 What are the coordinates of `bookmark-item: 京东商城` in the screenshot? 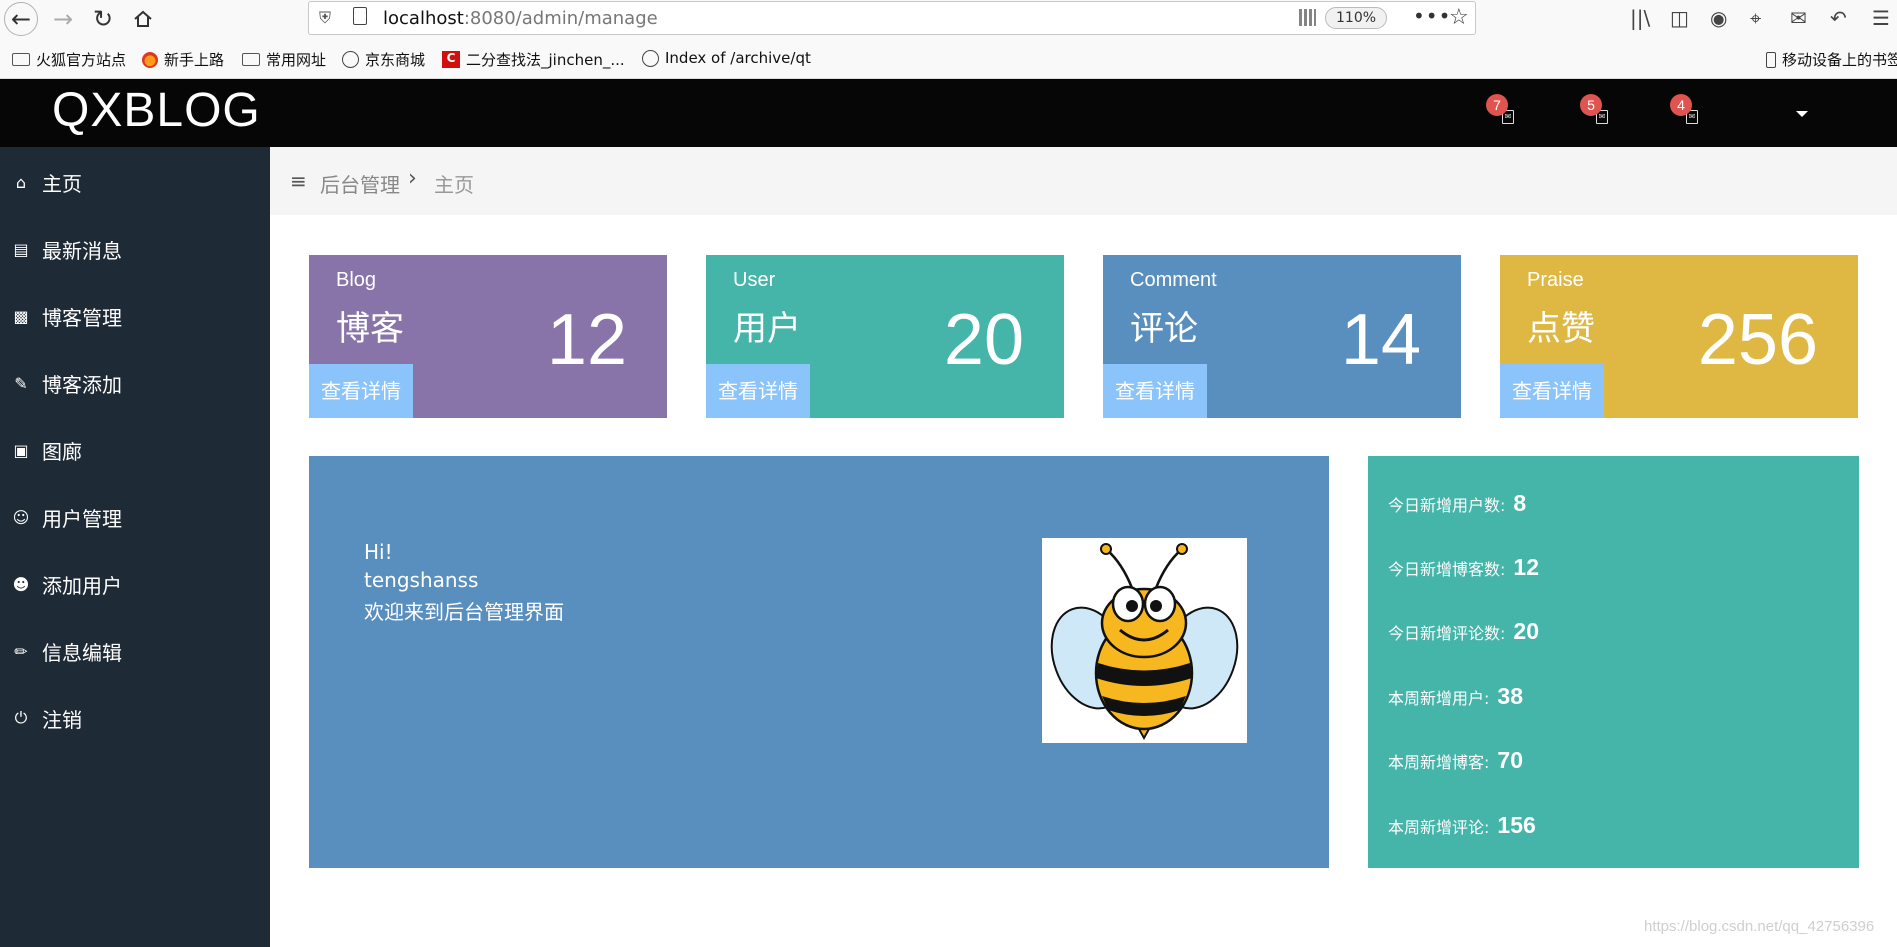 It's located at (383, 59).